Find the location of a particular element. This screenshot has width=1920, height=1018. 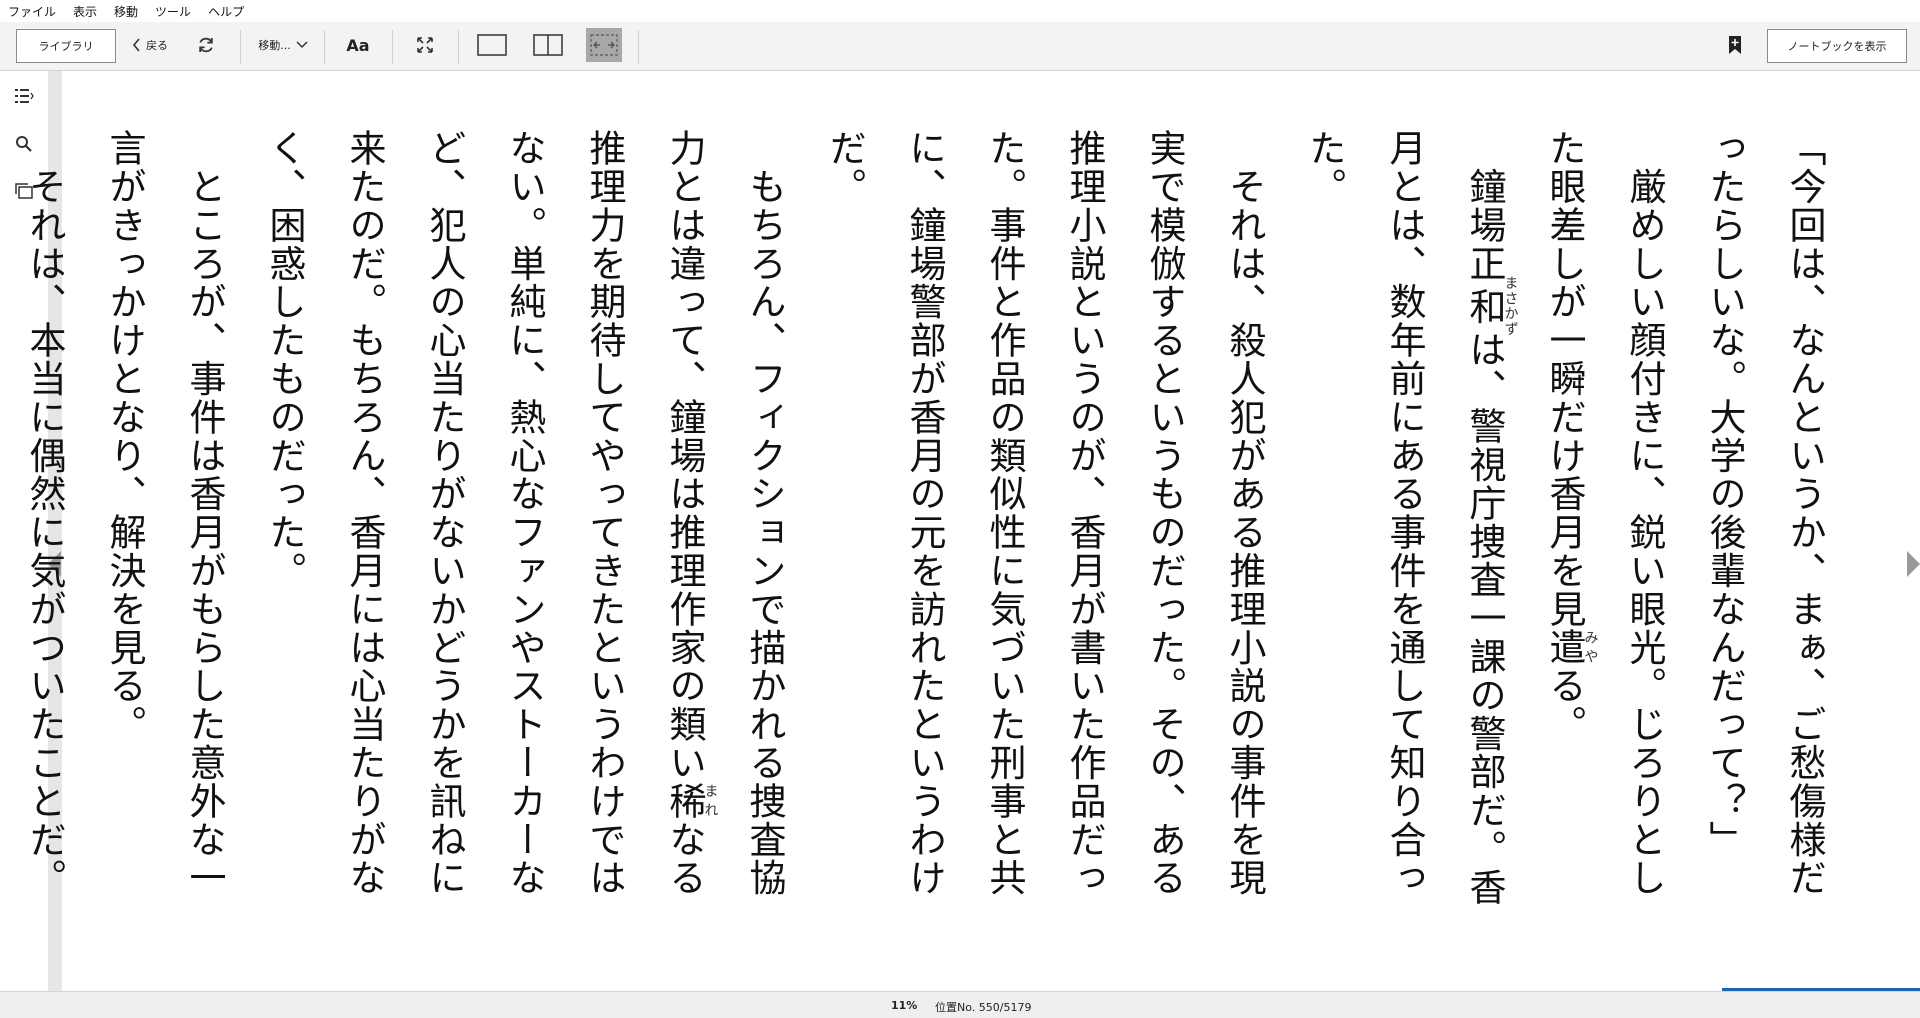

font-label: Aa is located at coordinates (358, 45).